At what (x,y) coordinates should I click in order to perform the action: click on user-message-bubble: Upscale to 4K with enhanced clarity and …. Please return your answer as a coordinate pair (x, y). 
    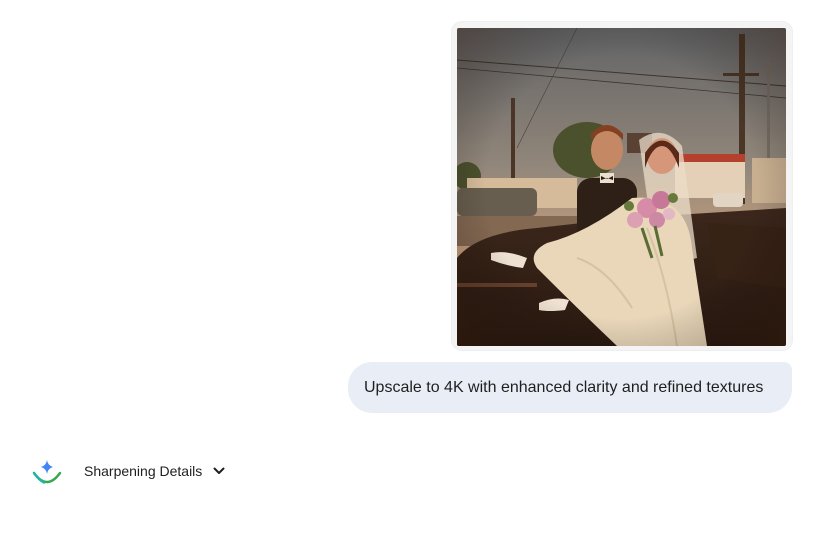
    Looking at the image, I should click on (570, 387).